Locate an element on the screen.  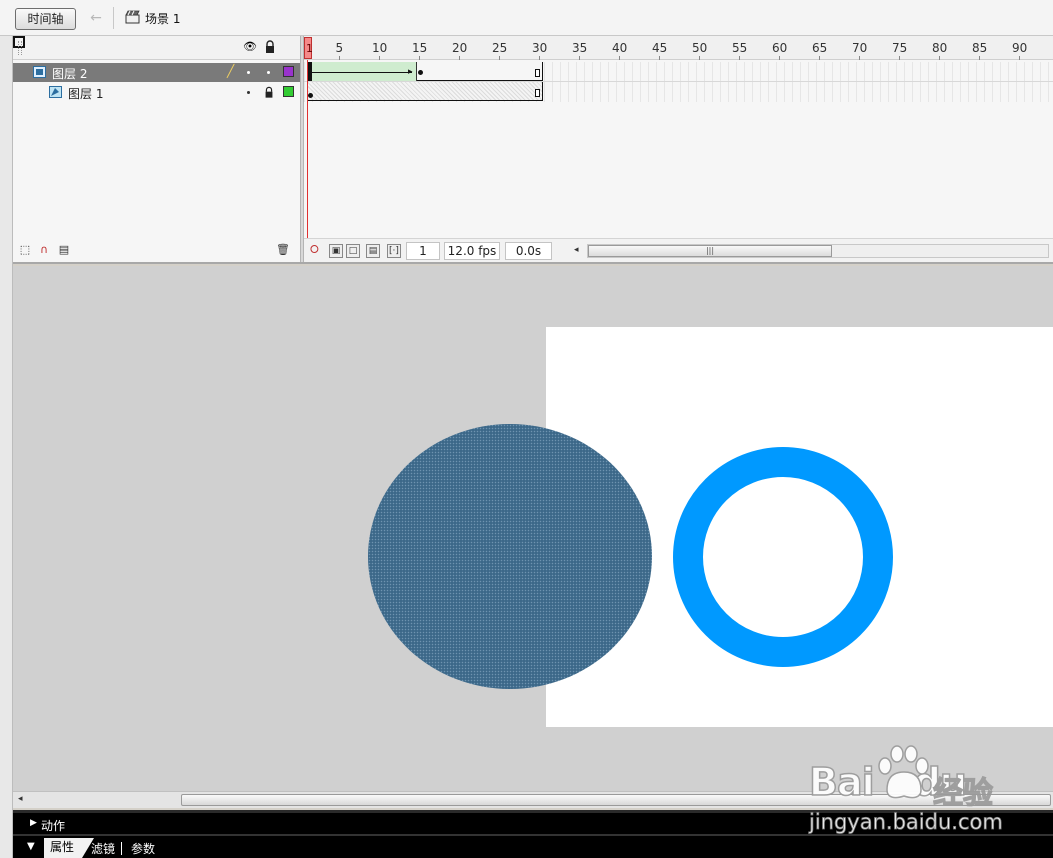
toolbar-divider is located at coordinates (113, 18).